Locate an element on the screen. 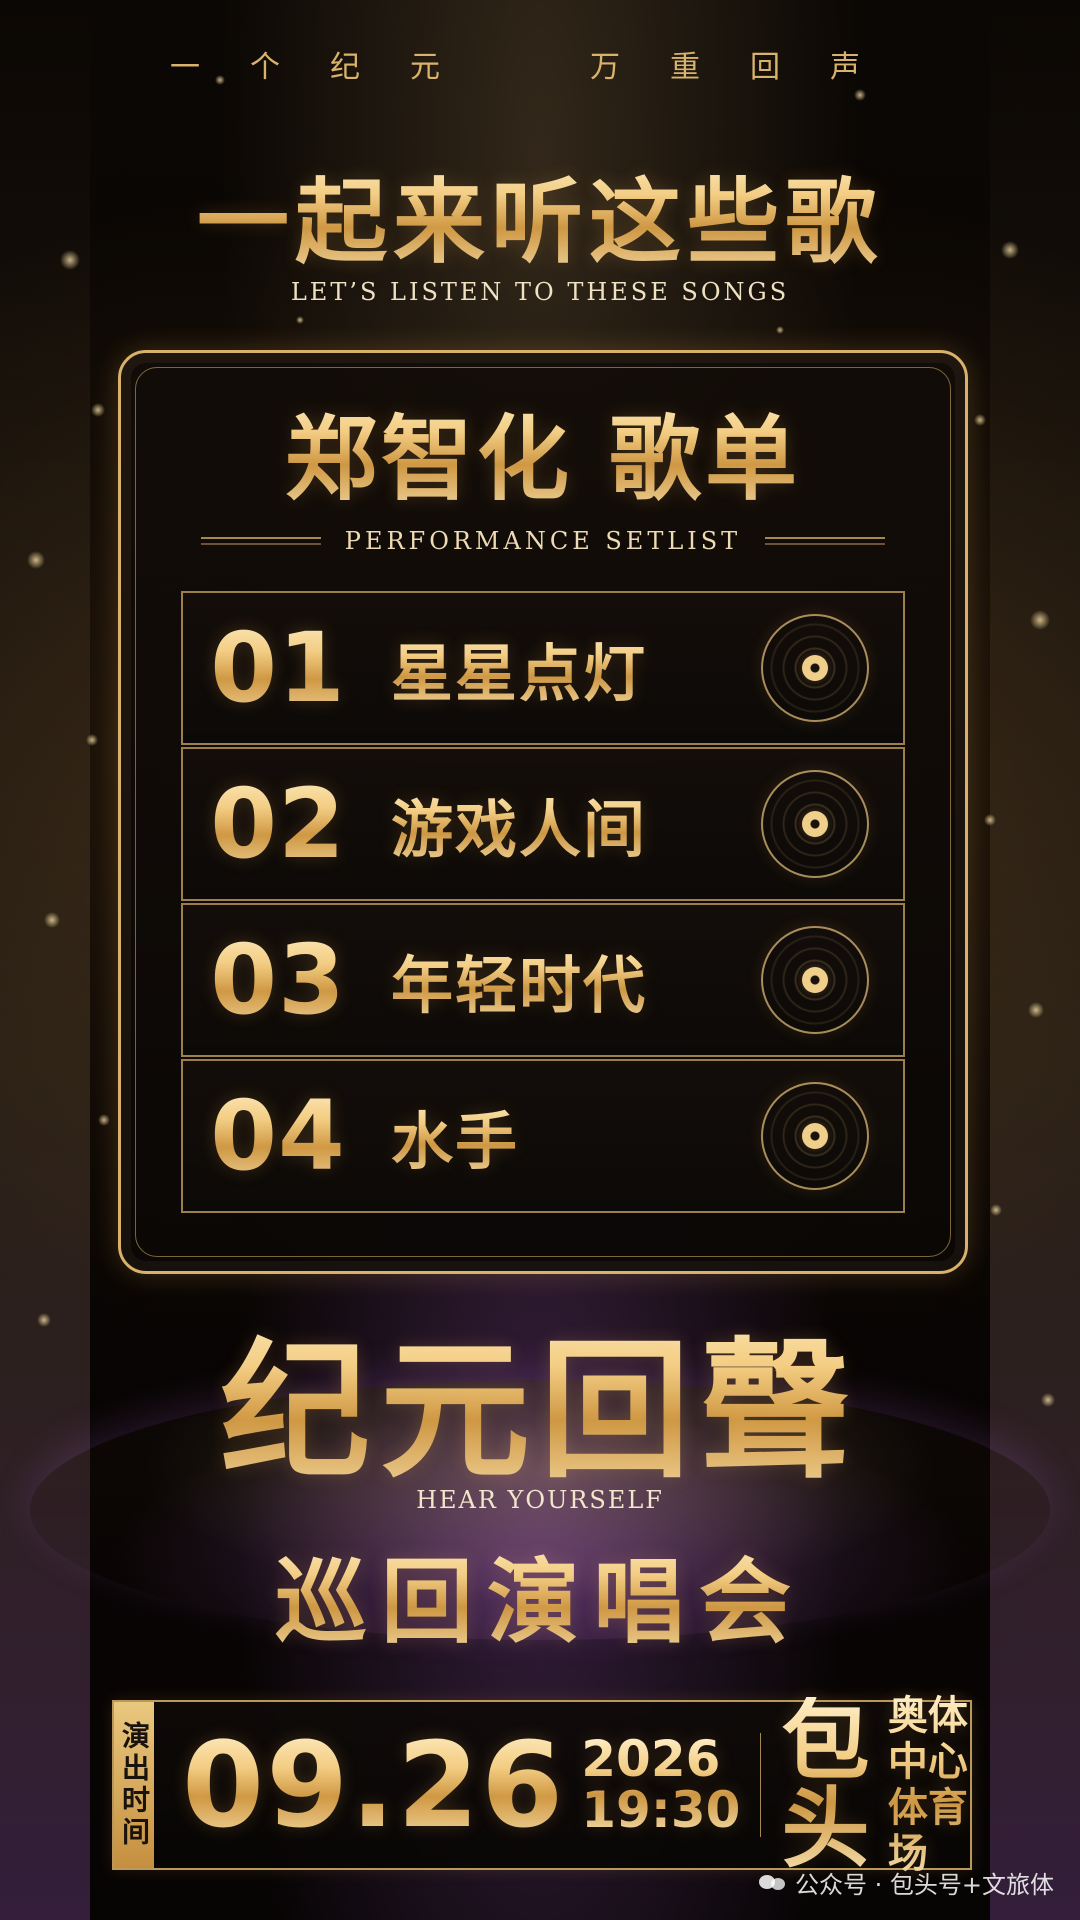  song-row-01: 01 星星点灯 is located at coordinates (543, 668).